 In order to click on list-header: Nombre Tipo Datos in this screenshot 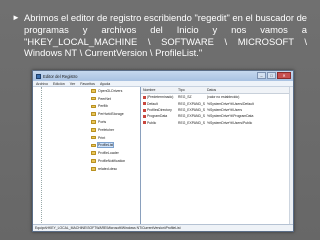, I will do `click(217, 90)`.